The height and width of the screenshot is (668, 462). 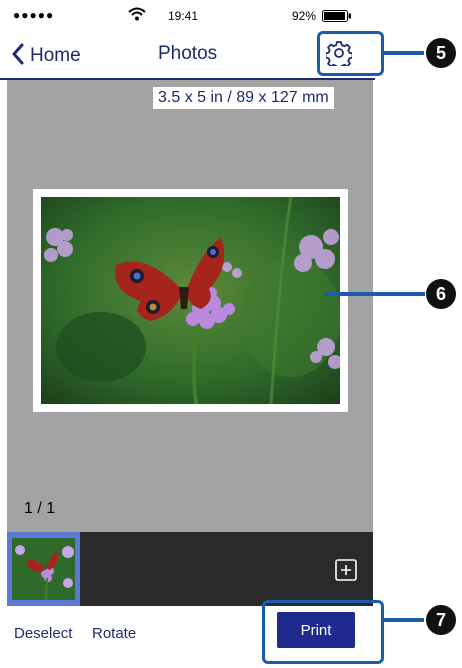 I want to click on status-time: 19:41, so click(x=183, y=16).